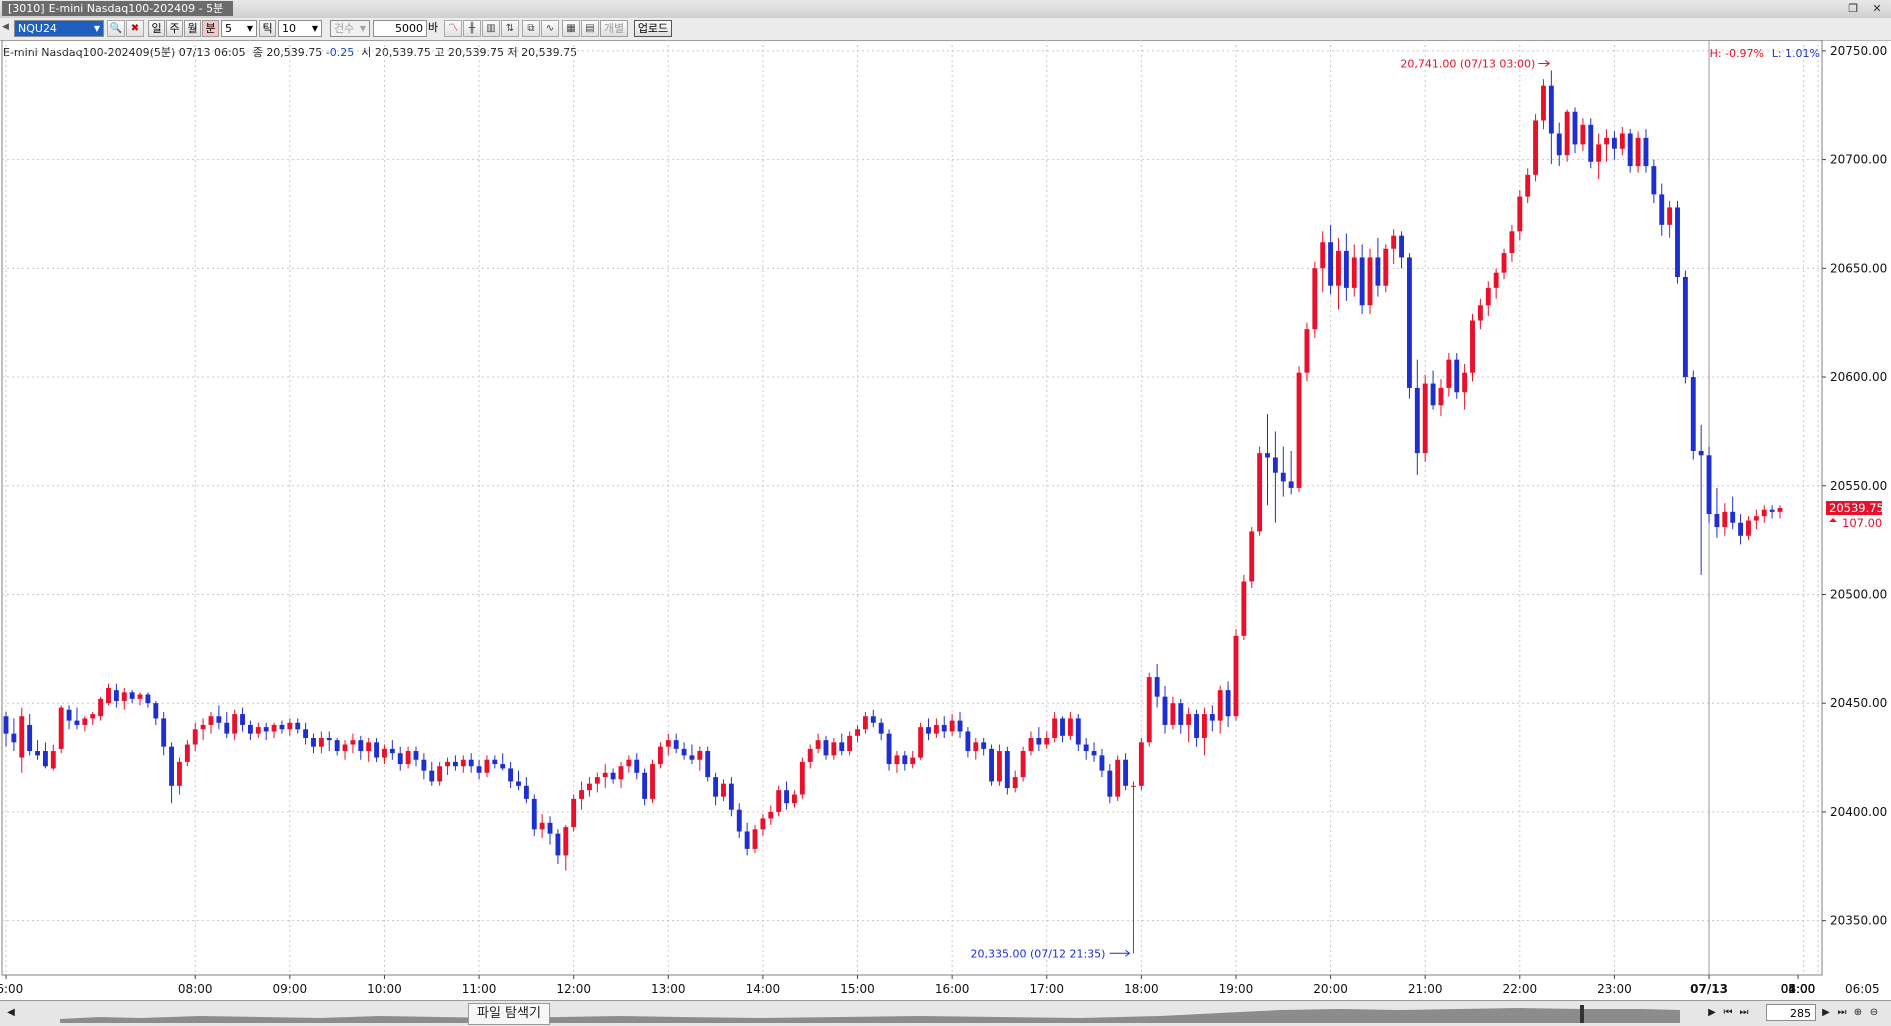 The image size is (1891, 1026). I want to click on zoom-out-icon: ⊖, so click(1874, 1012).